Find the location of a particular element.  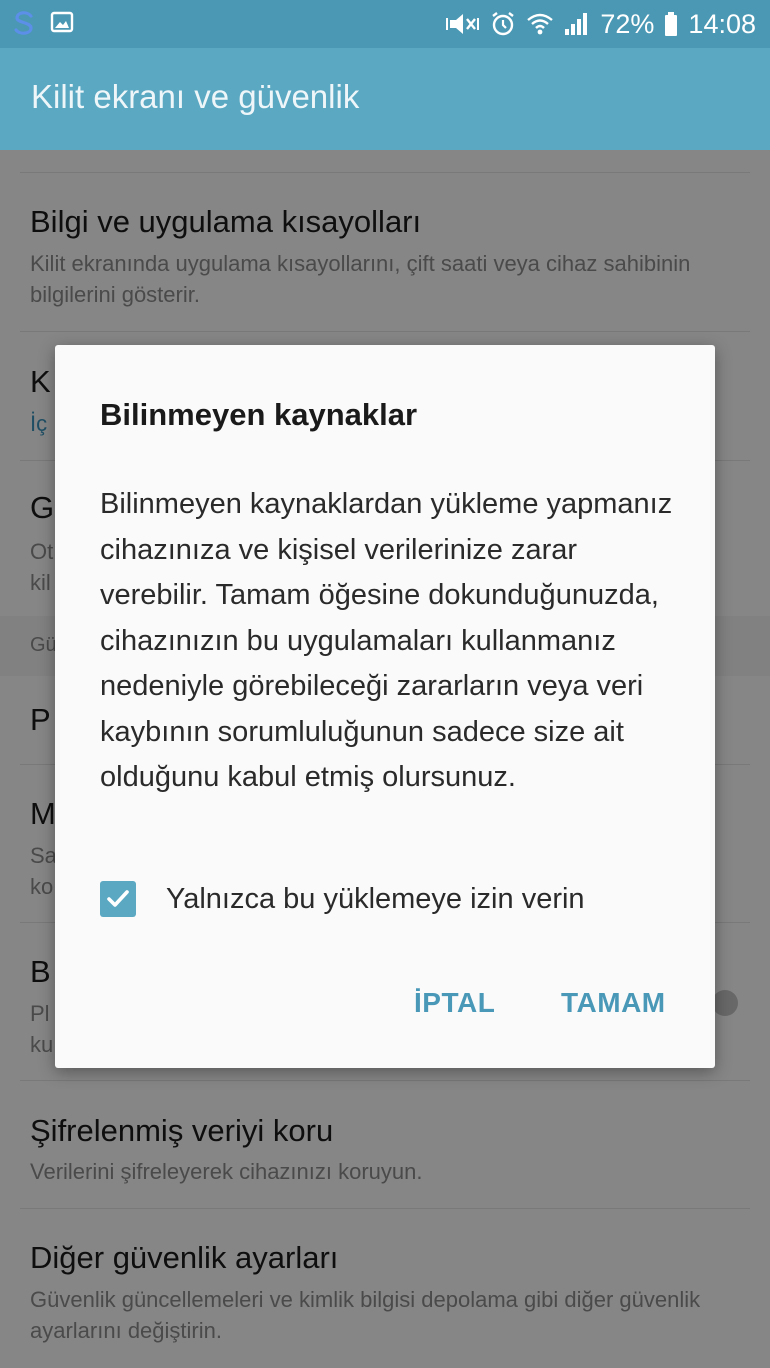

checkmark-icon is located at coordinates (118, 898).